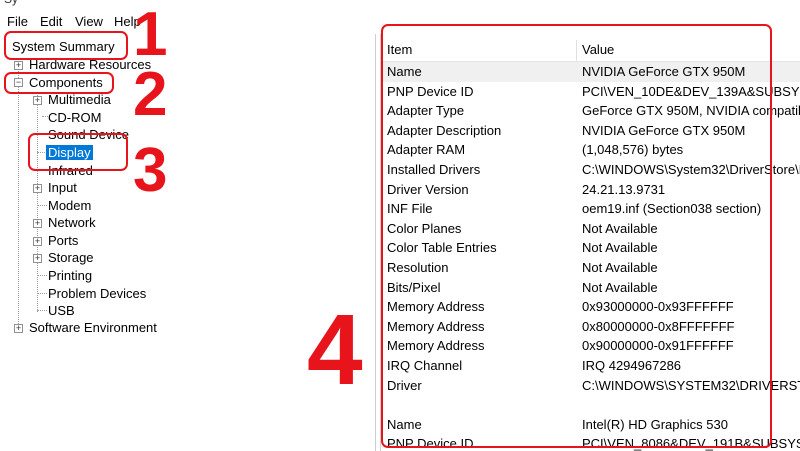  I want to click on tree-item-label: USB, so click(61, 310).